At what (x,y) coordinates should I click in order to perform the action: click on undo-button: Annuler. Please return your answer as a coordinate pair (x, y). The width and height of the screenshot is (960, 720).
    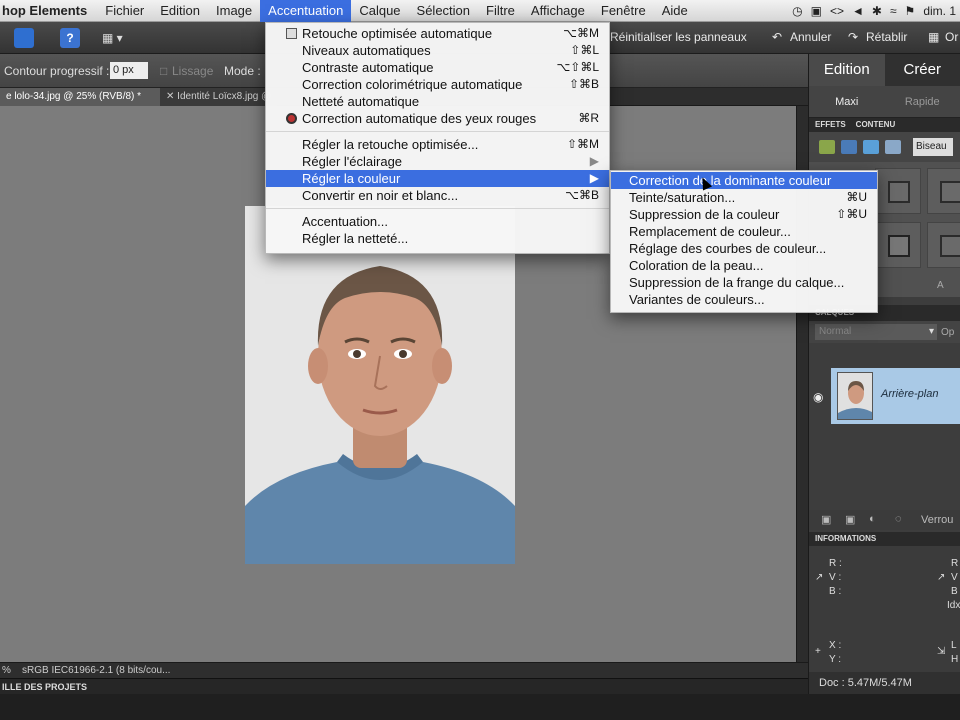
    Looking at the image, I should click on (810, 37).